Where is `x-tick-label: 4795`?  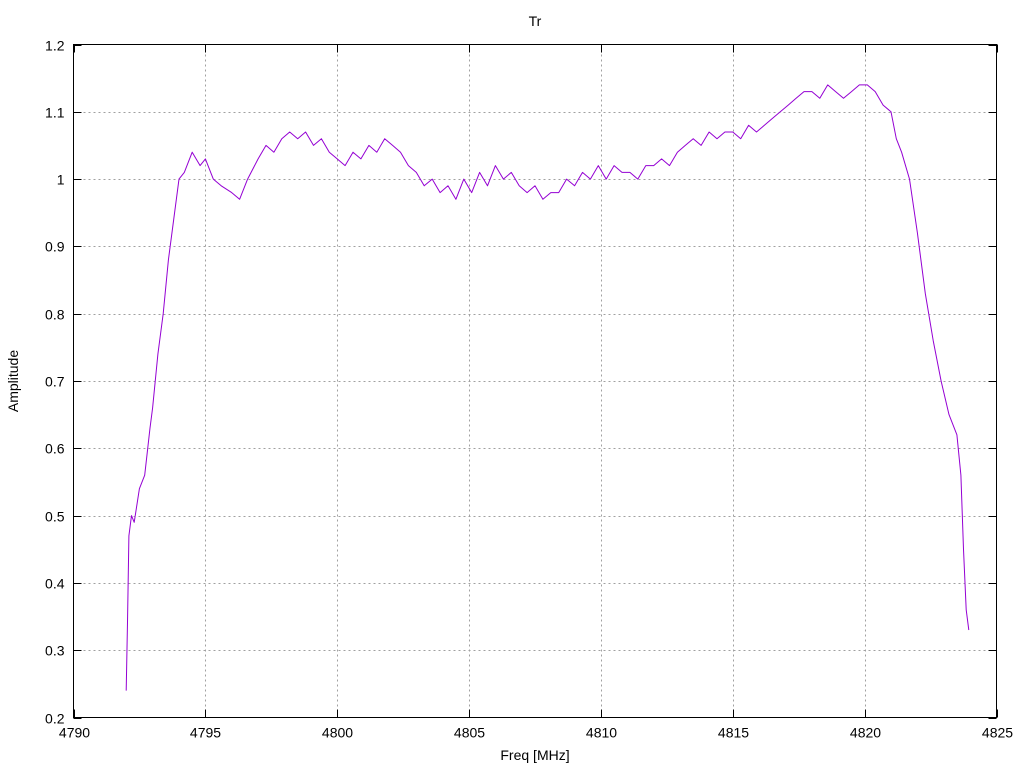
x-tick-label: 4795 is located at coordinates (205, 733).